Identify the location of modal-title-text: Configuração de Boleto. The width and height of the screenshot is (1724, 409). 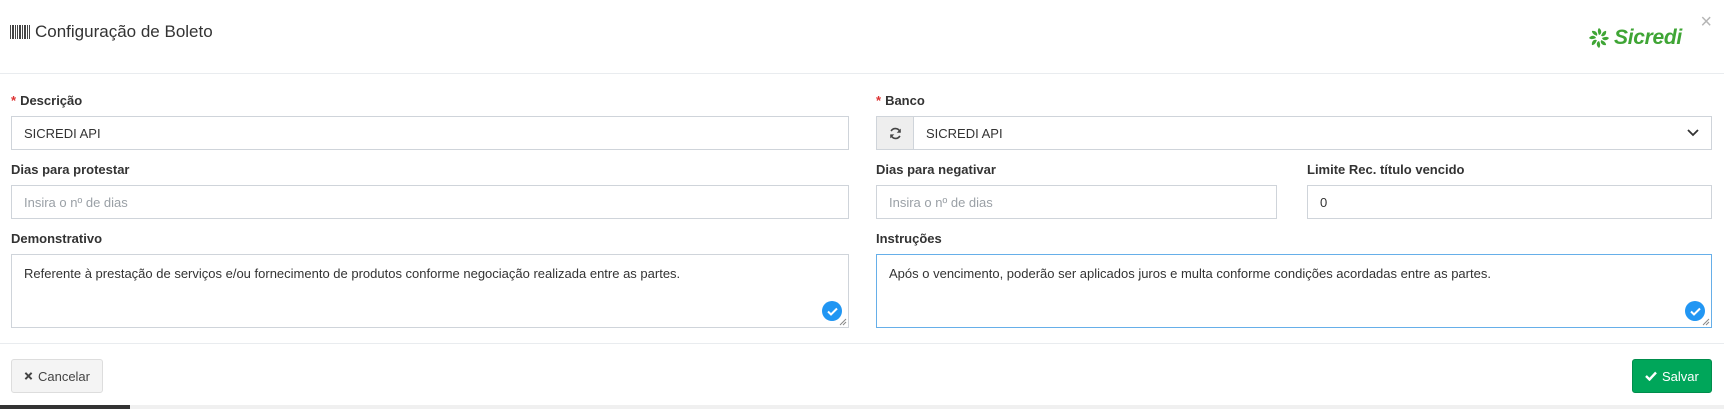
(124, 31).